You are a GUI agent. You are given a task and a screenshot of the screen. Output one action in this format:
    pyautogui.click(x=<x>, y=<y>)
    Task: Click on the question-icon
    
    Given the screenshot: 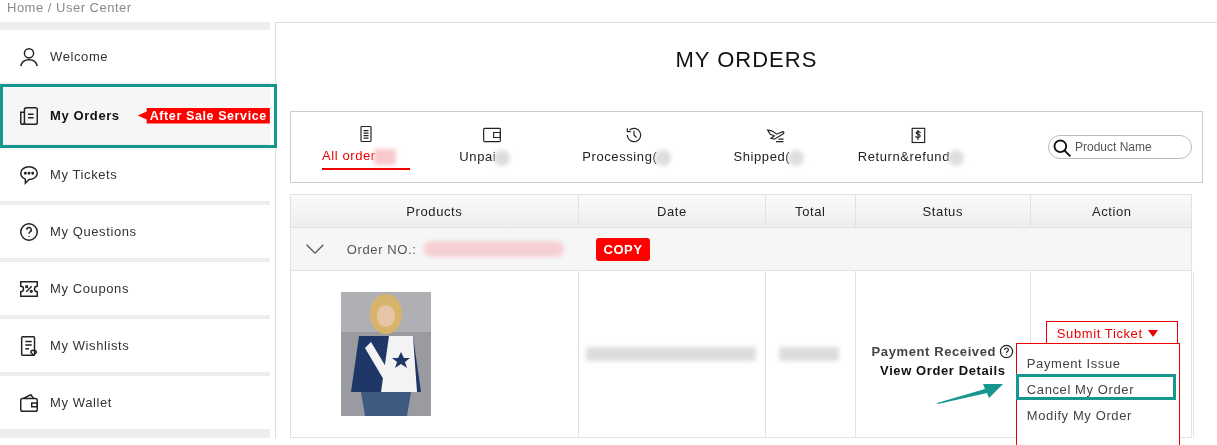 What is the action you would take?
    pyautogui.click(x=29, y=231)
    